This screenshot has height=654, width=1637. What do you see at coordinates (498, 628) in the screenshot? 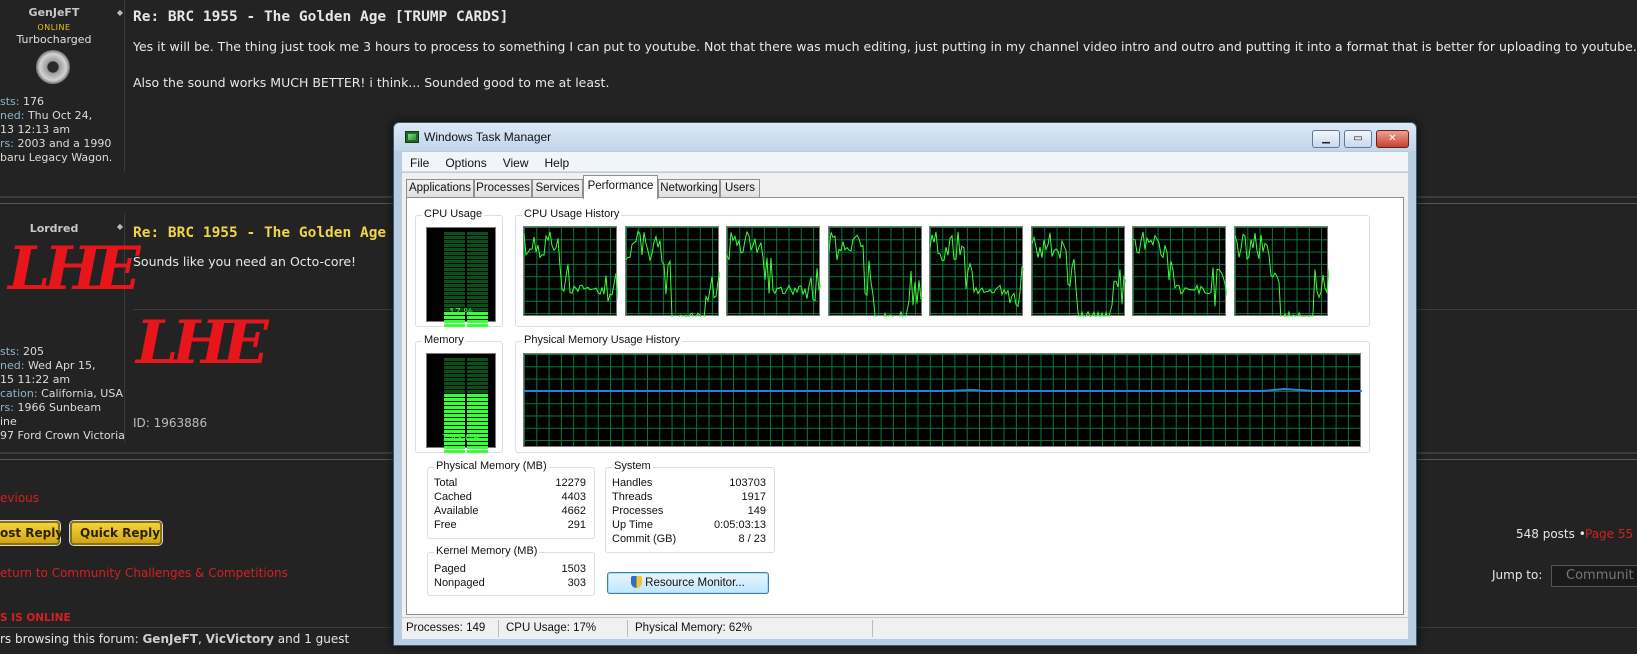
I see `status-separator` at bounding box center [498, 628].